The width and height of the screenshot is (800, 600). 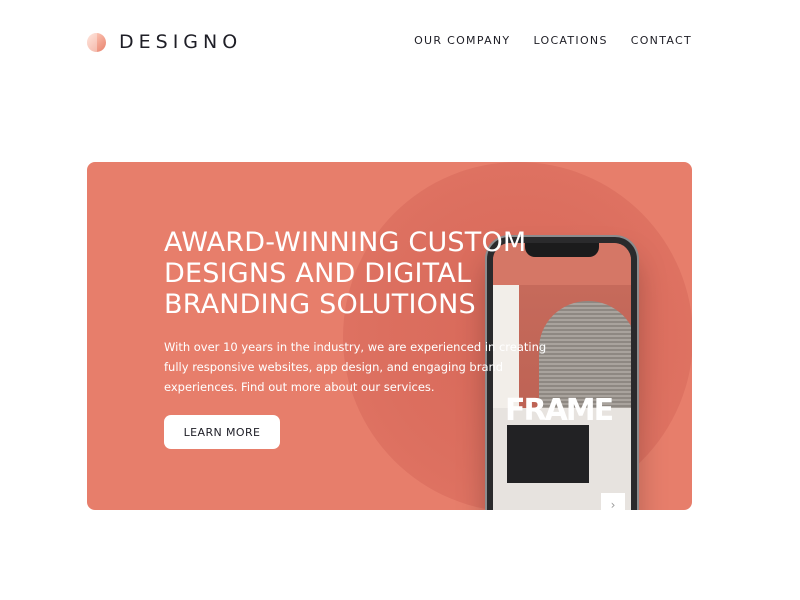 What do you see at coordinates (181, 42) in the screenshot?
I see `logo-text: DESIGNO` at bounding box center [181, 42].